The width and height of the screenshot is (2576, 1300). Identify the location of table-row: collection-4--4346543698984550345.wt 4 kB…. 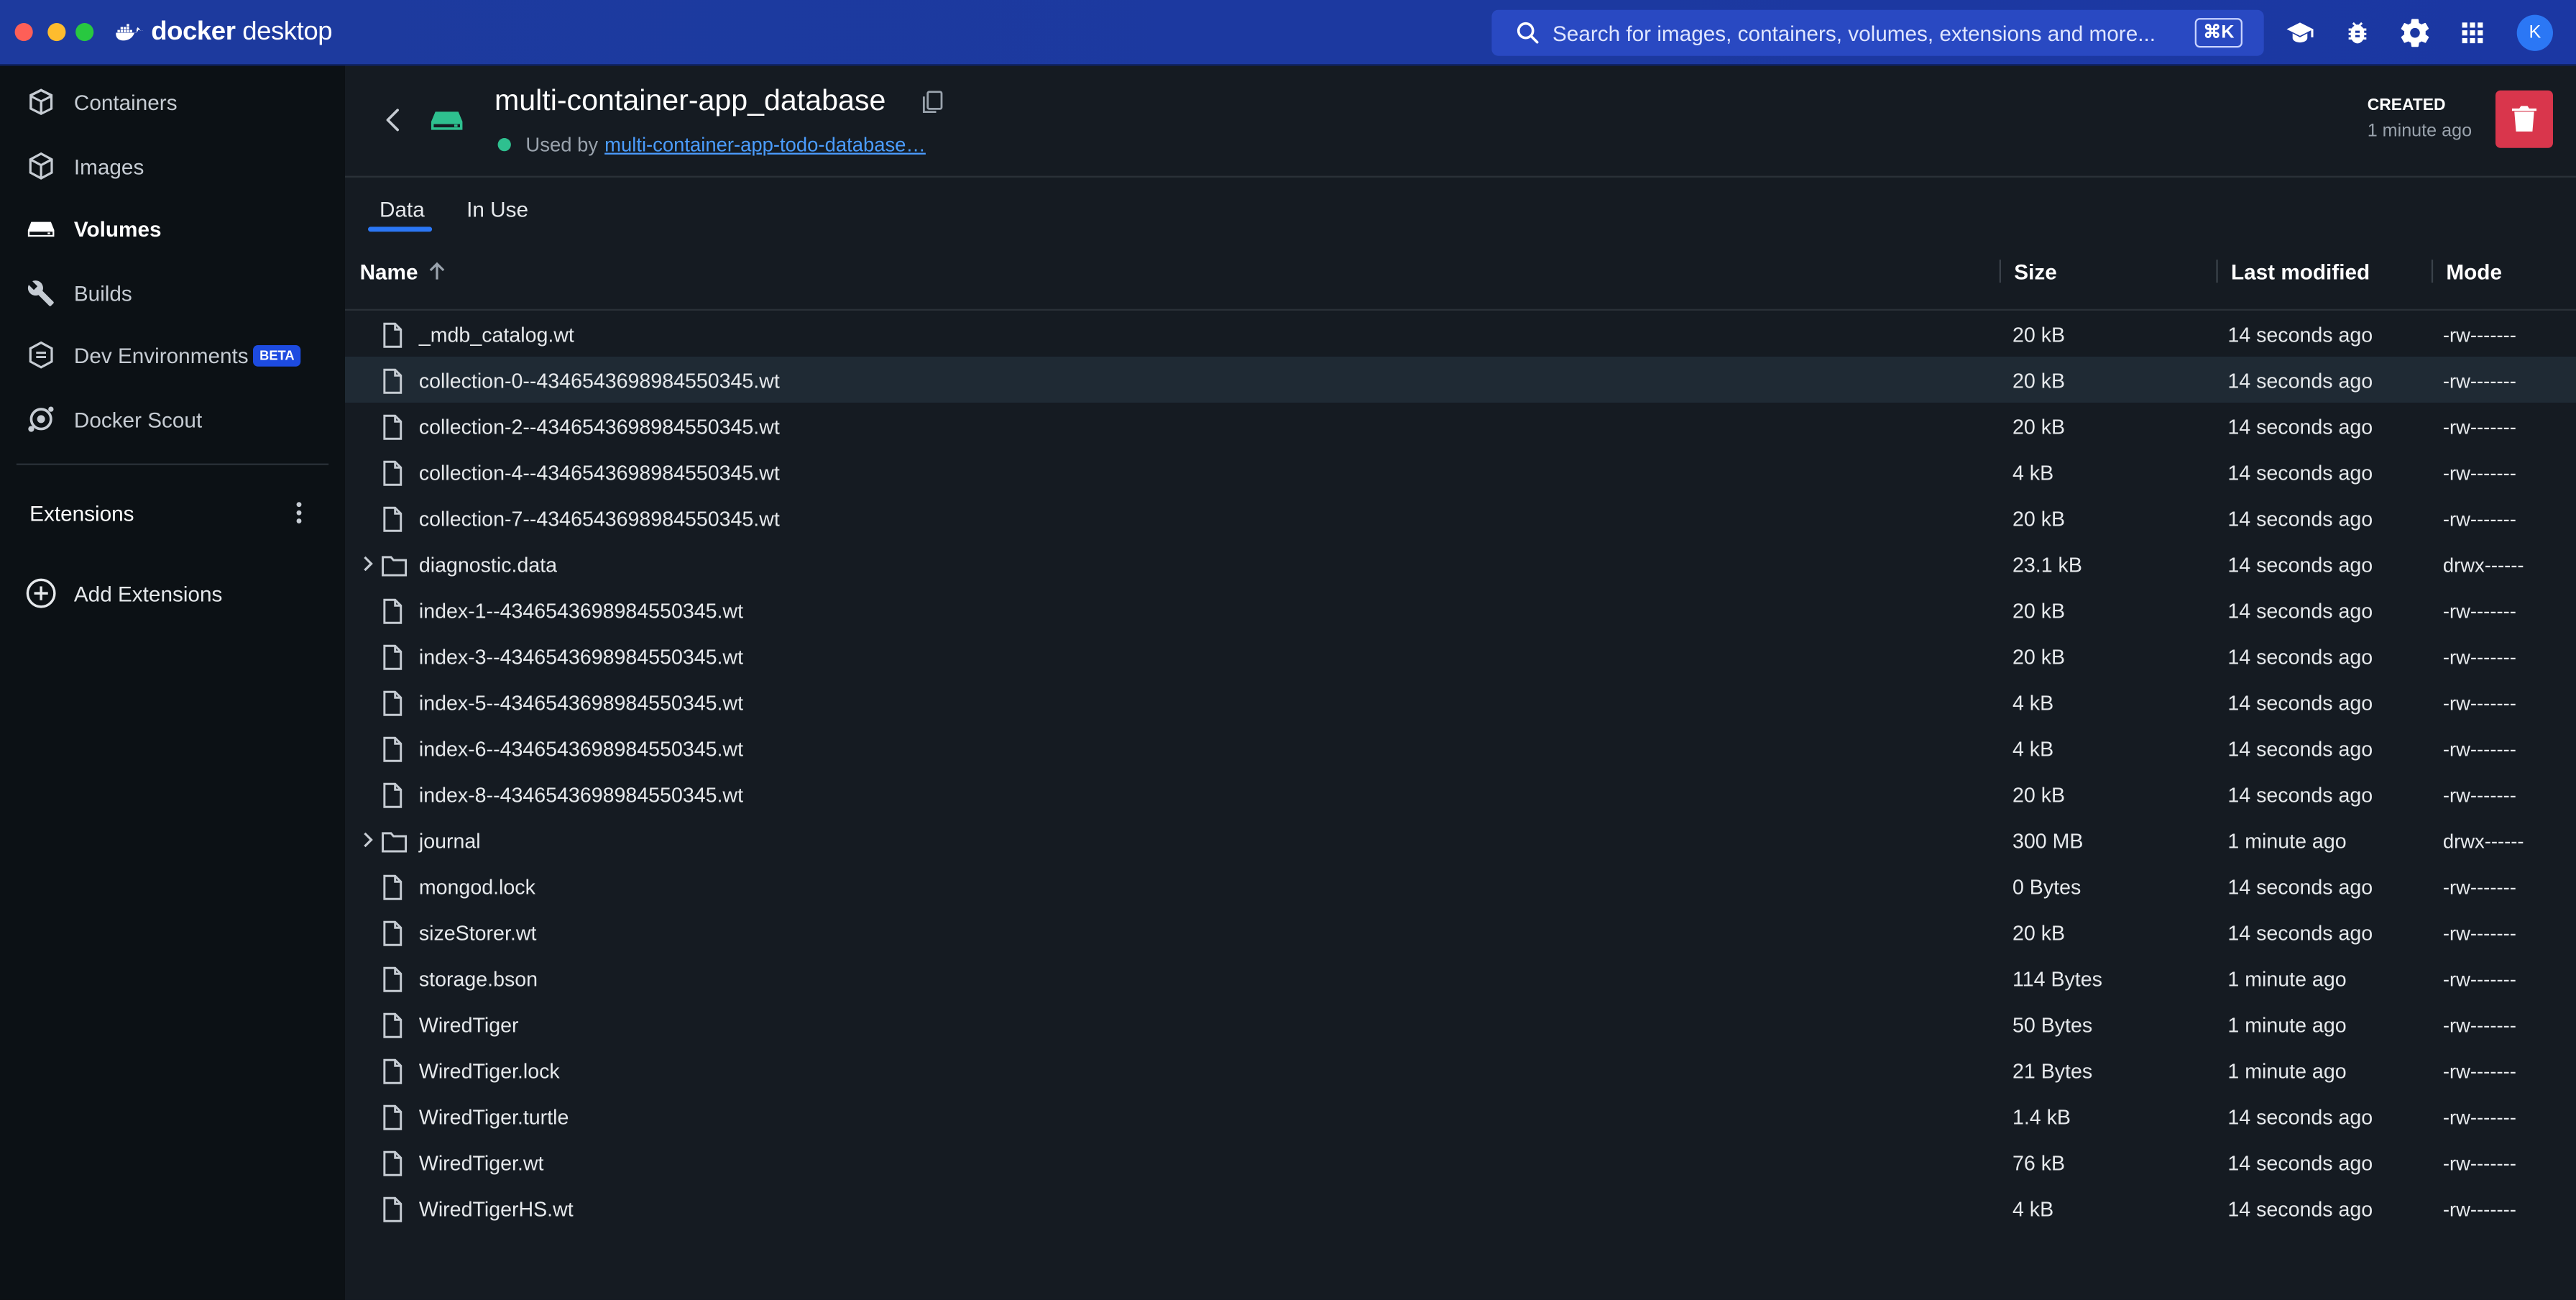
(1460, 472).